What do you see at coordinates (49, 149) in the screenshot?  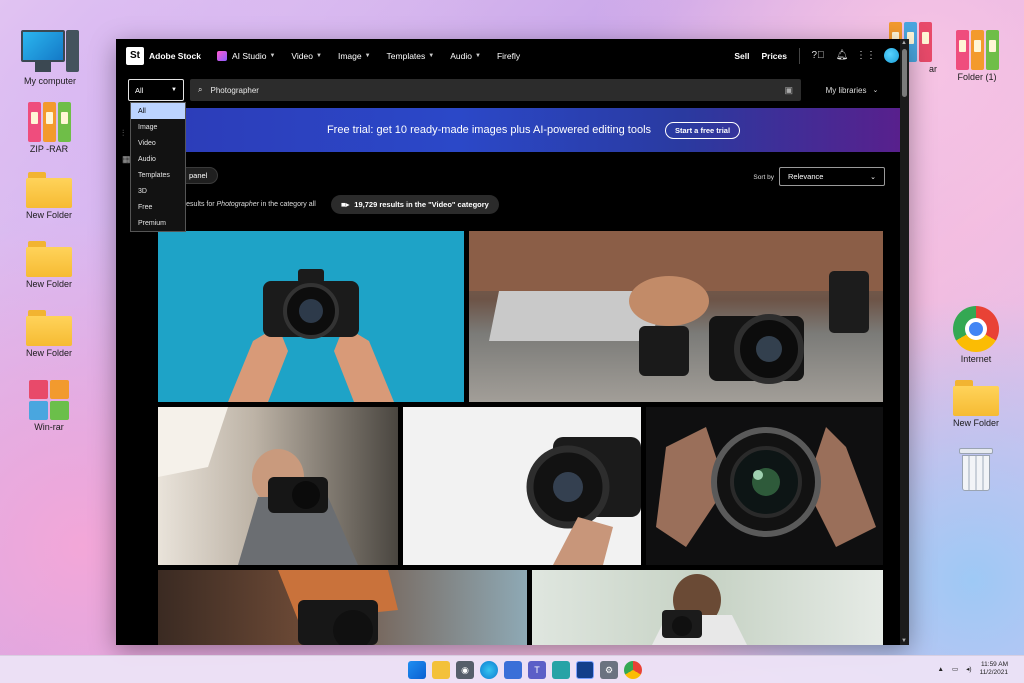 I see `desktop-icon-label: ZIP -RAR` at bounding box center [49, 149].